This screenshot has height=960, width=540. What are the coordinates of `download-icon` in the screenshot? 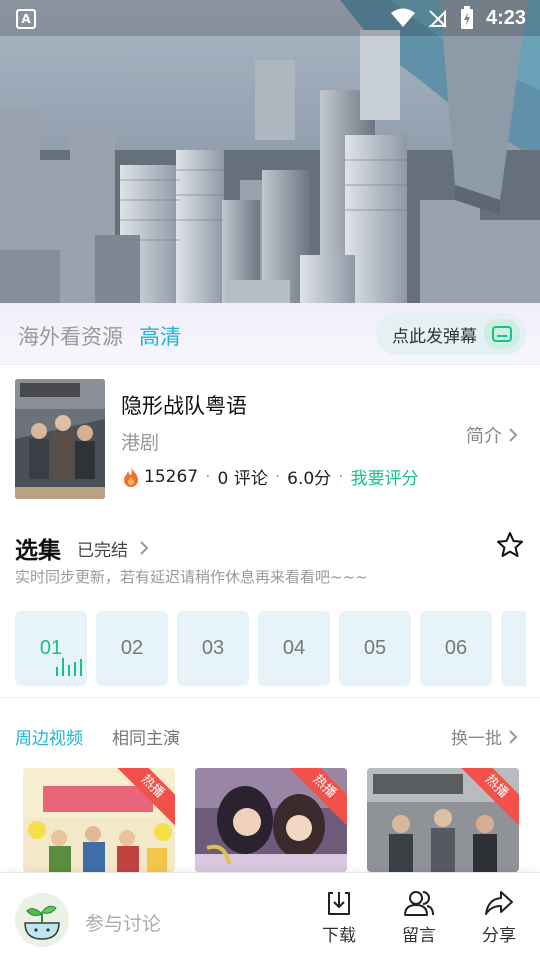 It's located at (339, 903).